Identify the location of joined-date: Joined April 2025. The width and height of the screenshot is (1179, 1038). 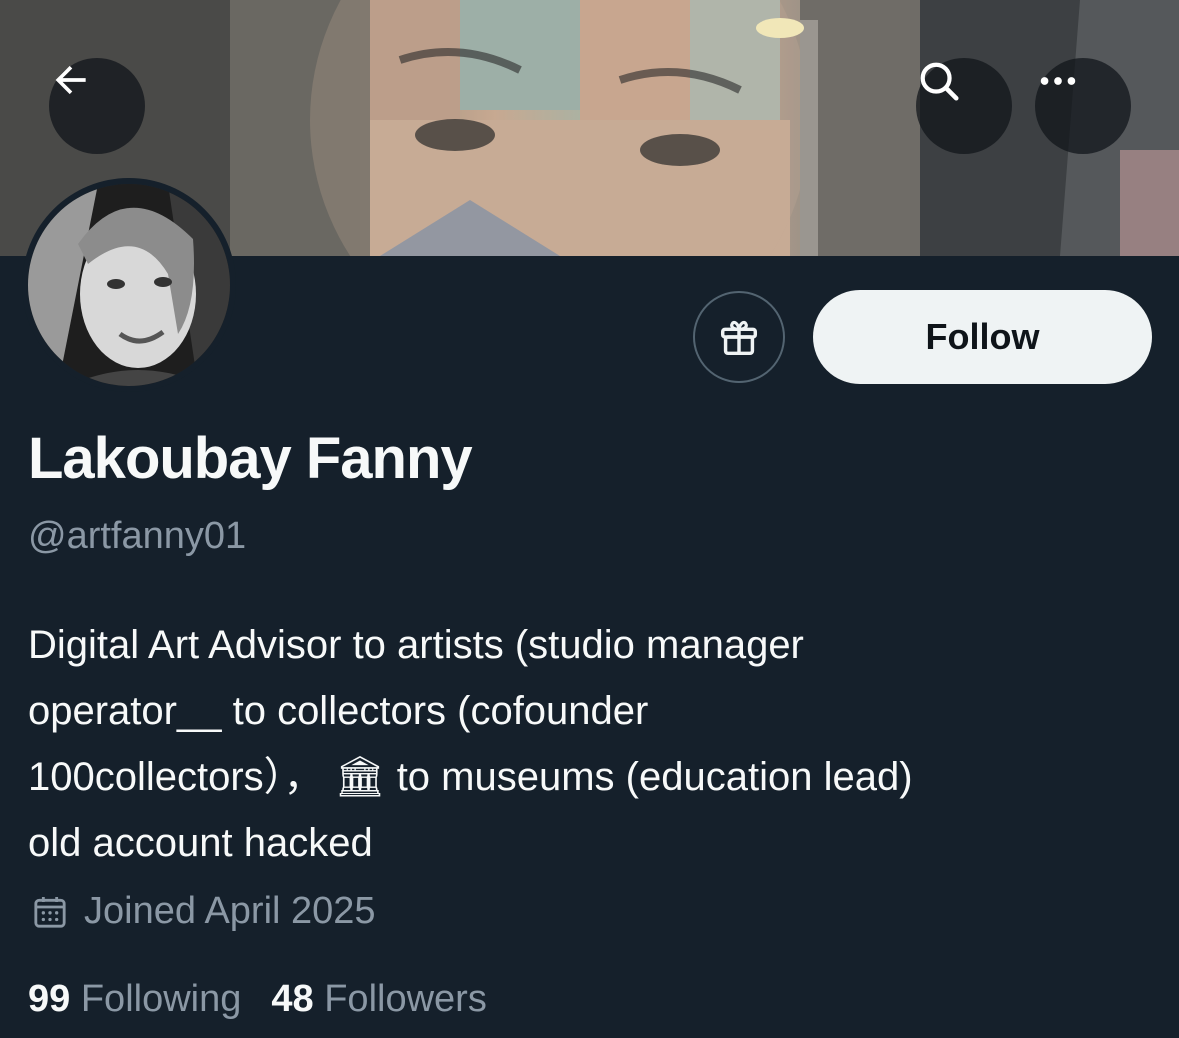
(203, 911).